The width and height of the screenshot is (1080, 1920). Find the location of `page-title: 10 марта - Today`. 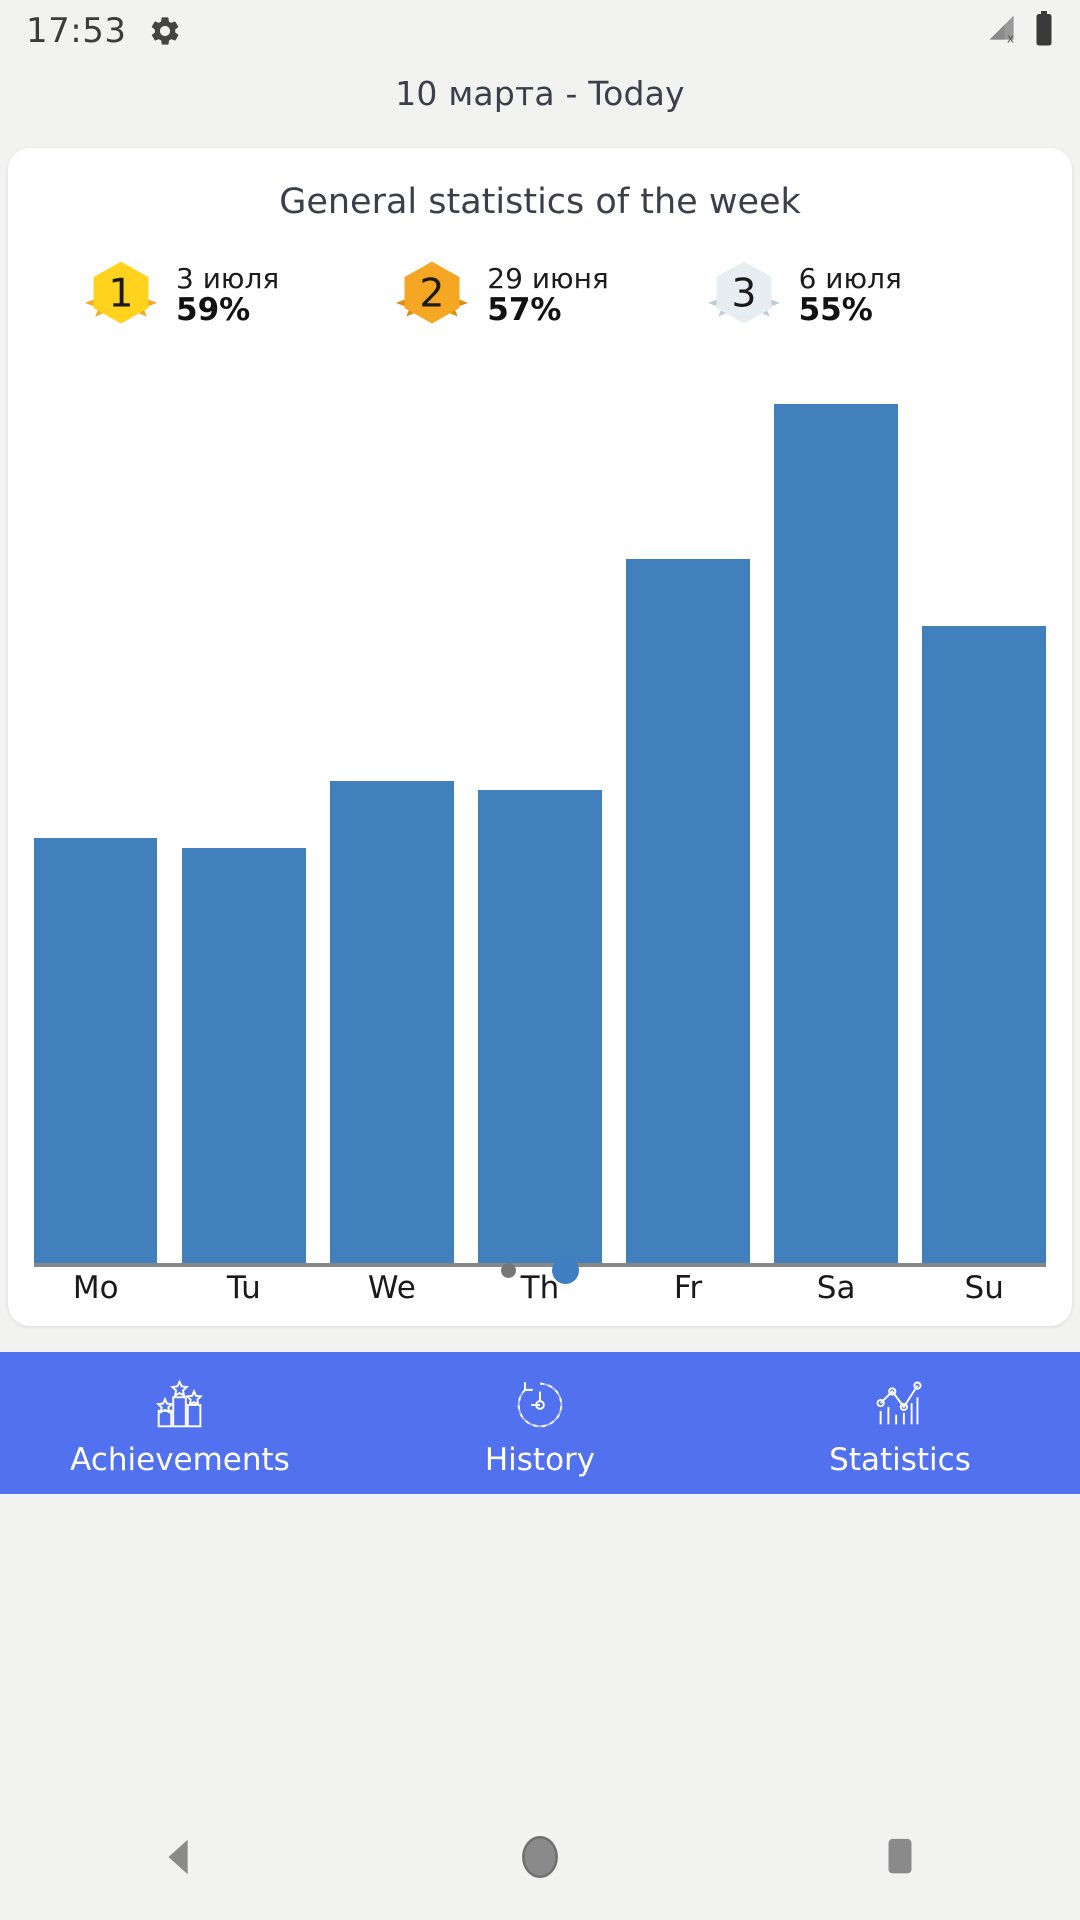

page-title: 10 марта - Today is located at coordinates (540, 93).